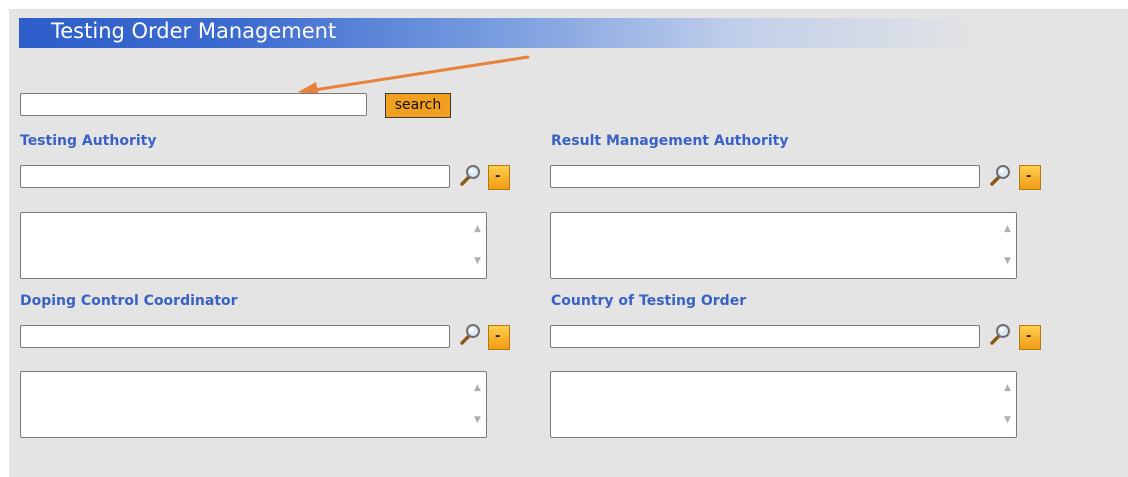 Image resolution: width=1128 pixels, height=477 pixels. What do you see at coordinates (649, 301) in the screenshot?
I see `country-of-testing-order-label: Country of Testing Order` at bounding box center [649, 301].